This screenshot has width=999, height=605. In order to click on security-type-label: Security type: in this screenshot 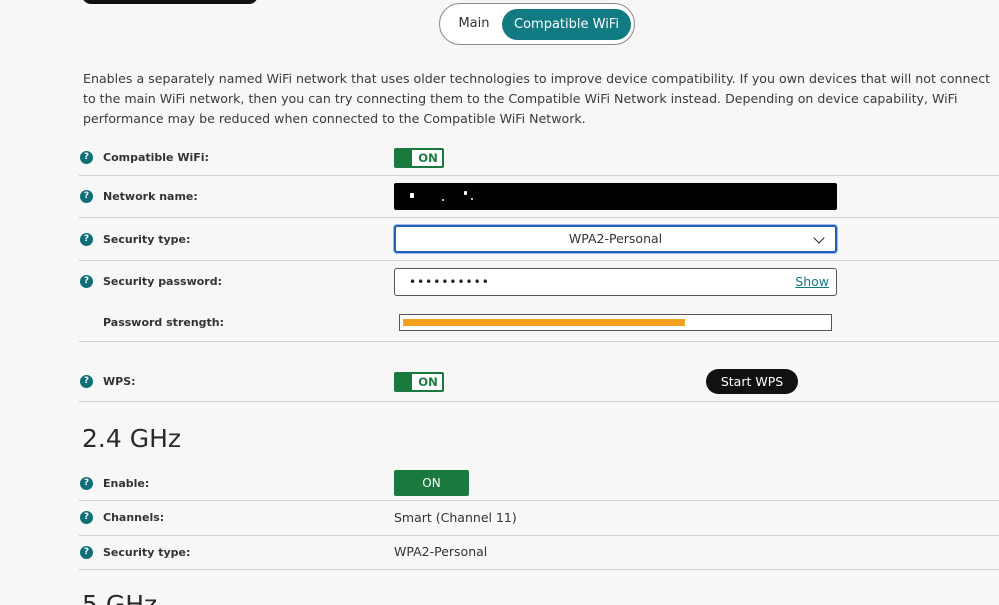, I will do `click(147, 239)`.